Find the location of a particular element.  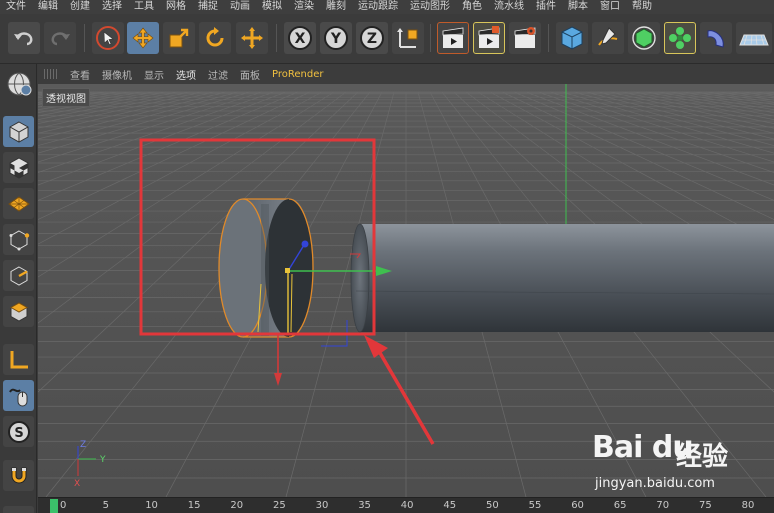

clapper-gear-icon is located at coordinates (525, 37).